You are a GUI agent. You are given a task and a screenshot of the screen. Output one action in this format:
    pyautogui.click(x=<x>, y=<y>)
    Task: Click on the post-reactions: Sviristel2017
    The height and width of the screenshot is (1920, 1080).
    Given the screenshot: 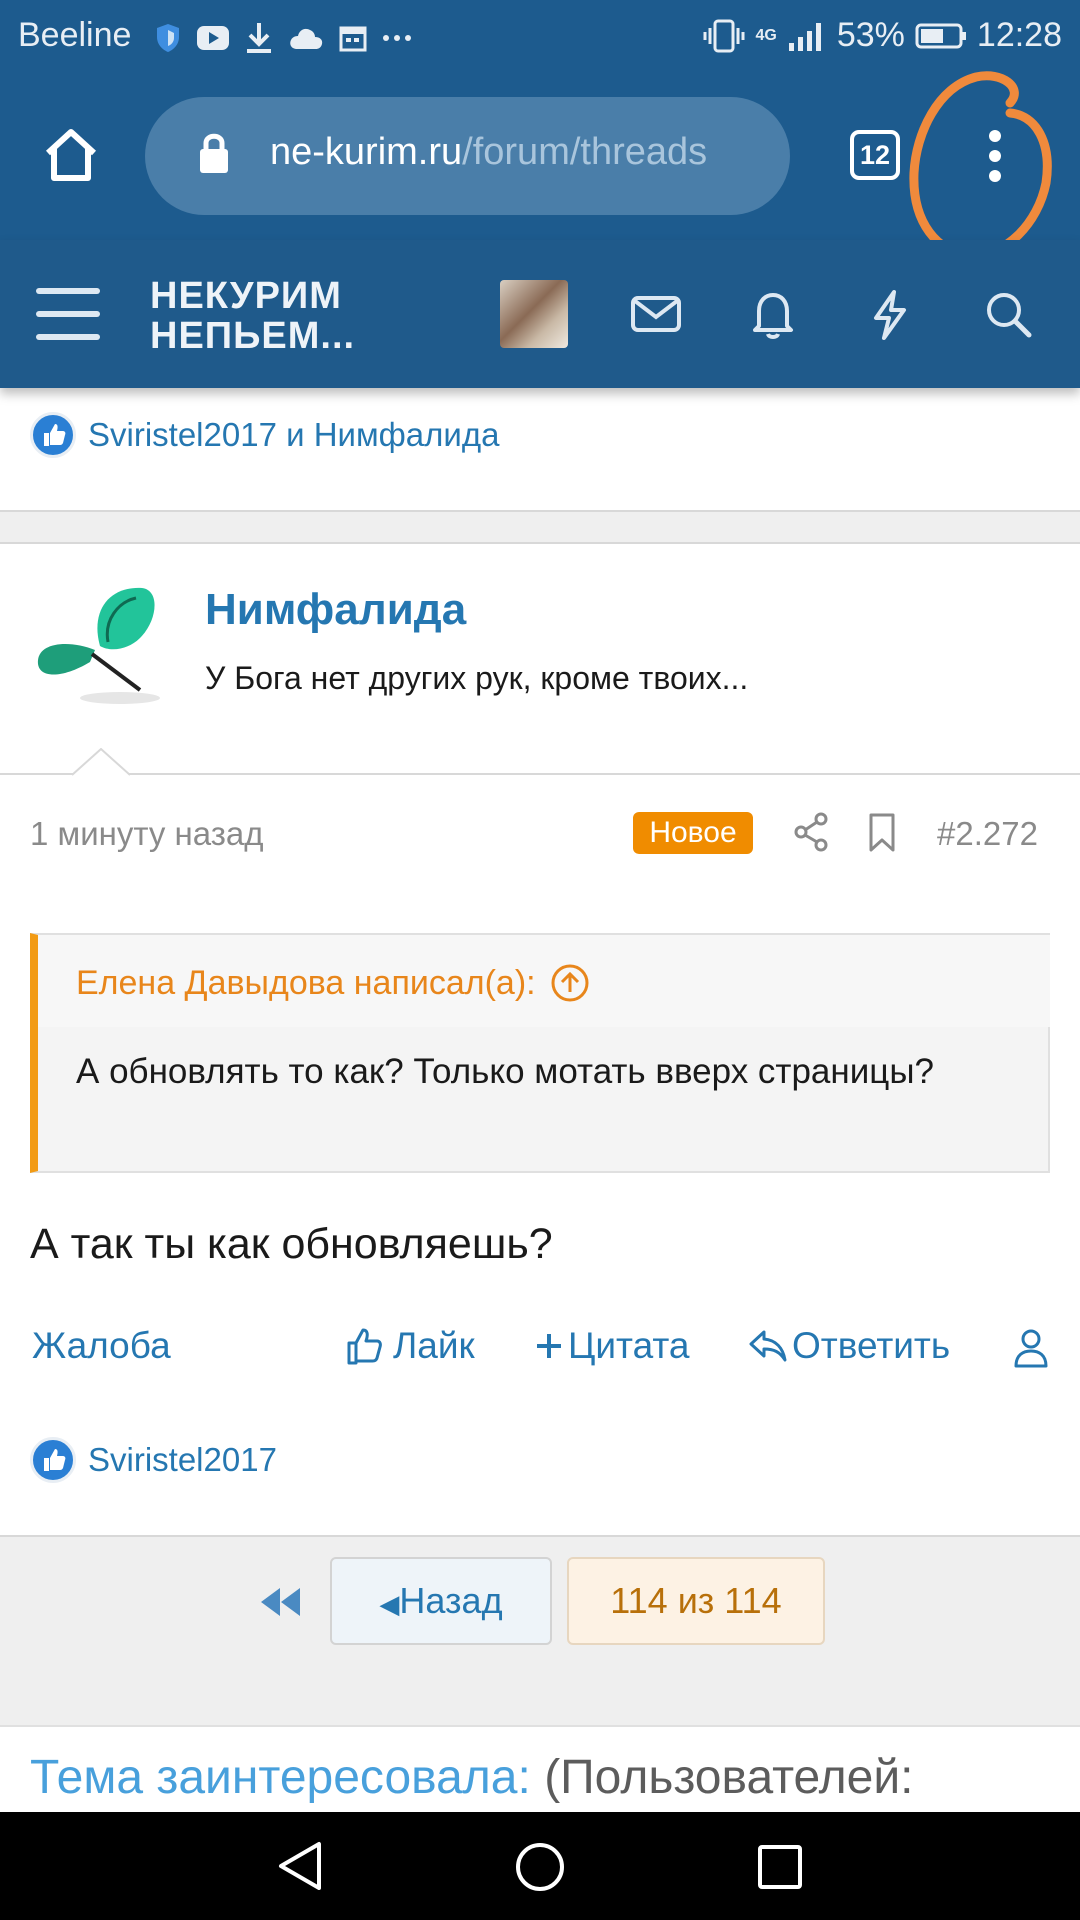 What is the action you would take?
    pyautogui.click(x=153, y=1460)
    